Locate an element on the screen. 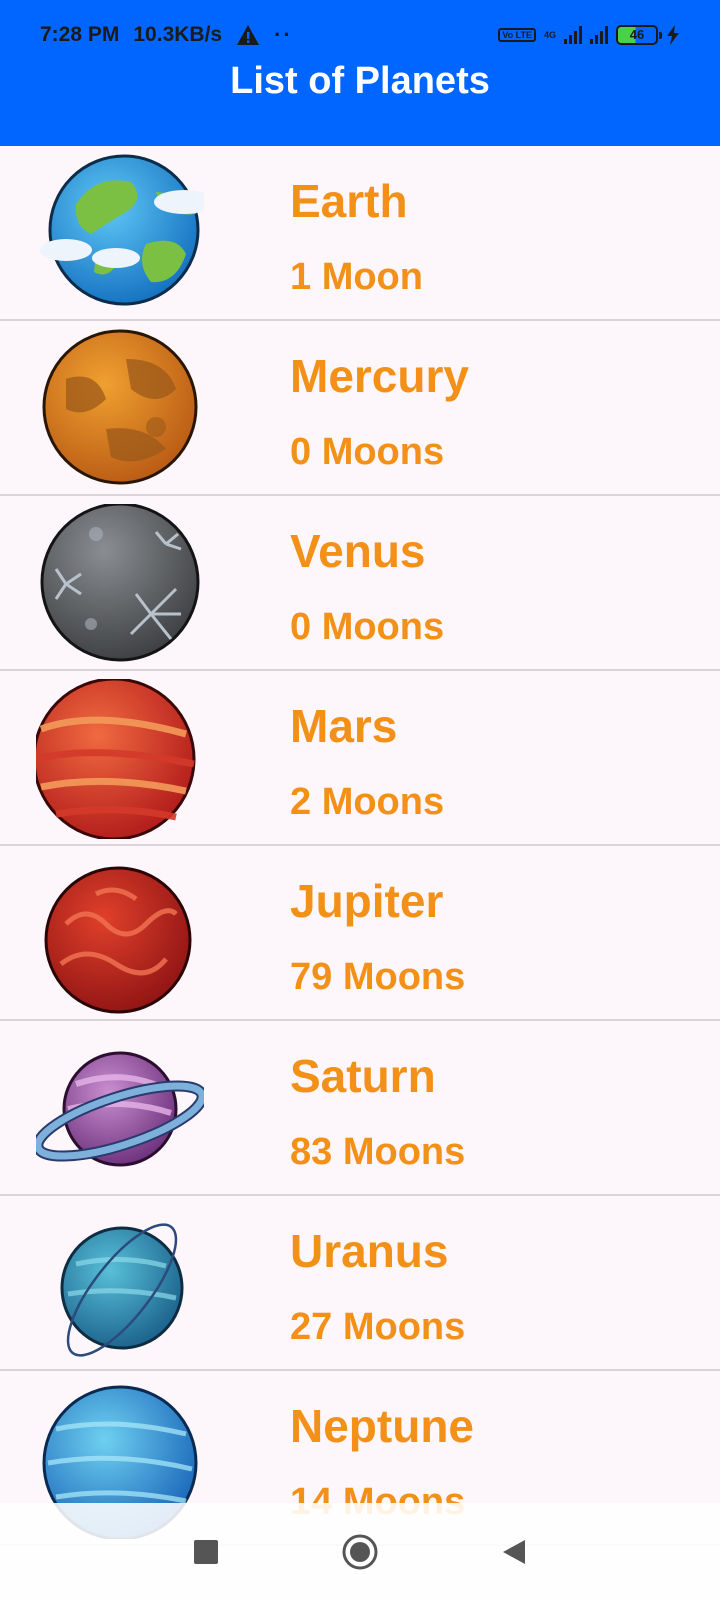 The width and height of the screenshot is (720, 1600). planet-moons: 79 Moons is located at coordinates (378, 977).